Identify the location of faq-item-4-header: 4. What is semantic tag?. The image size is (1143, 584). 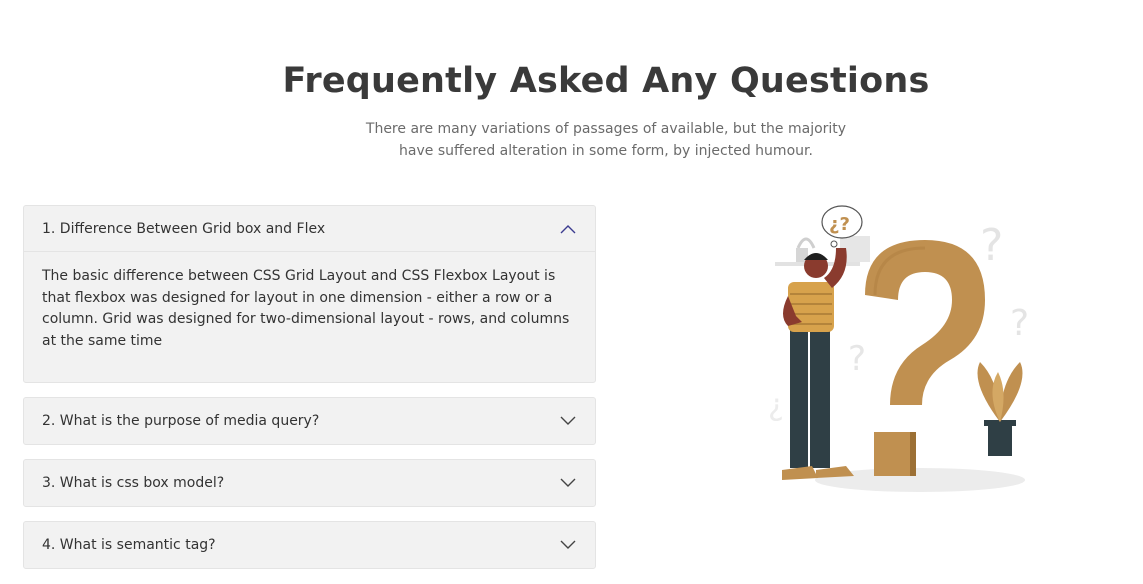
(309, 545).